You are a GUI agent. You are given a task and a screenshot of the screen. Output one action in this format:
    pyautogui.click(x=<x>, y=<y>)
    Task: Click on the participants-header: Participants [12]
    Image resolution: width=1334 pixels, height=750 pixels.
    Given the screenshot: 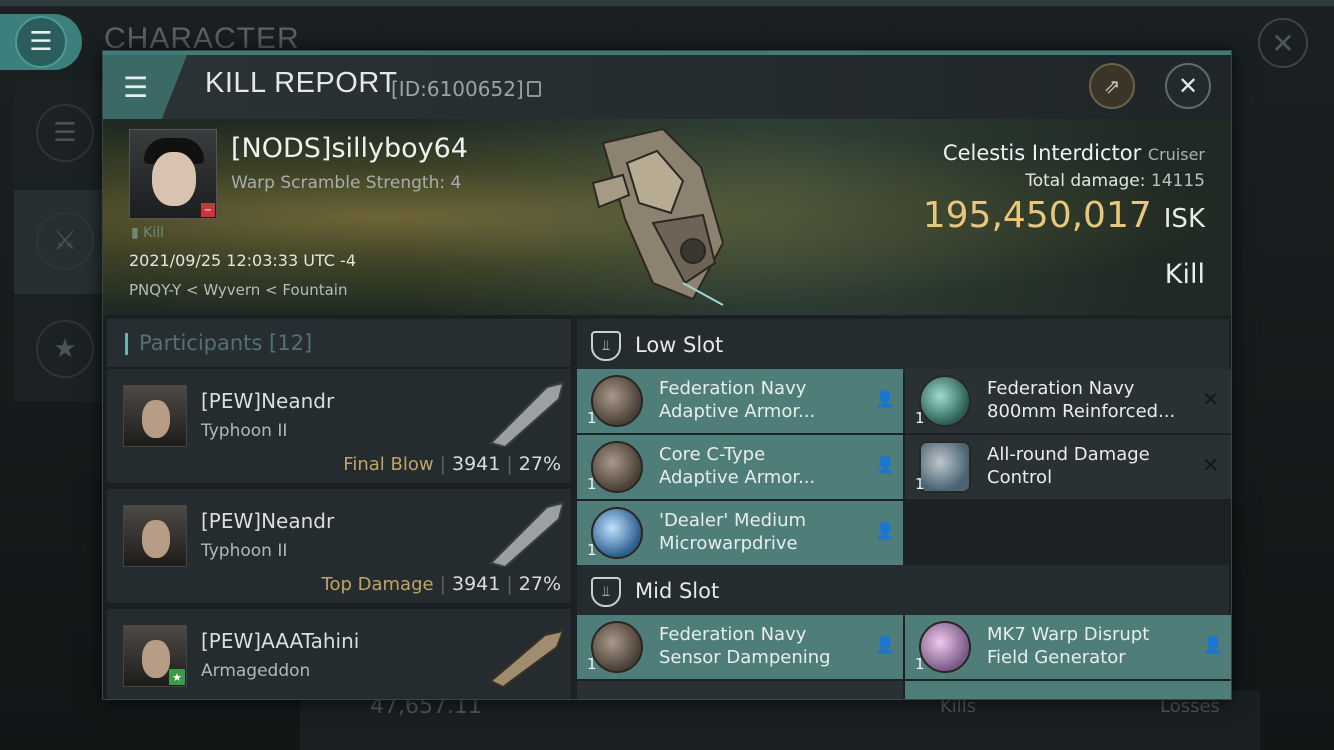 What is the action you would take?
    pyautogui.click(x=339, y=343)
    